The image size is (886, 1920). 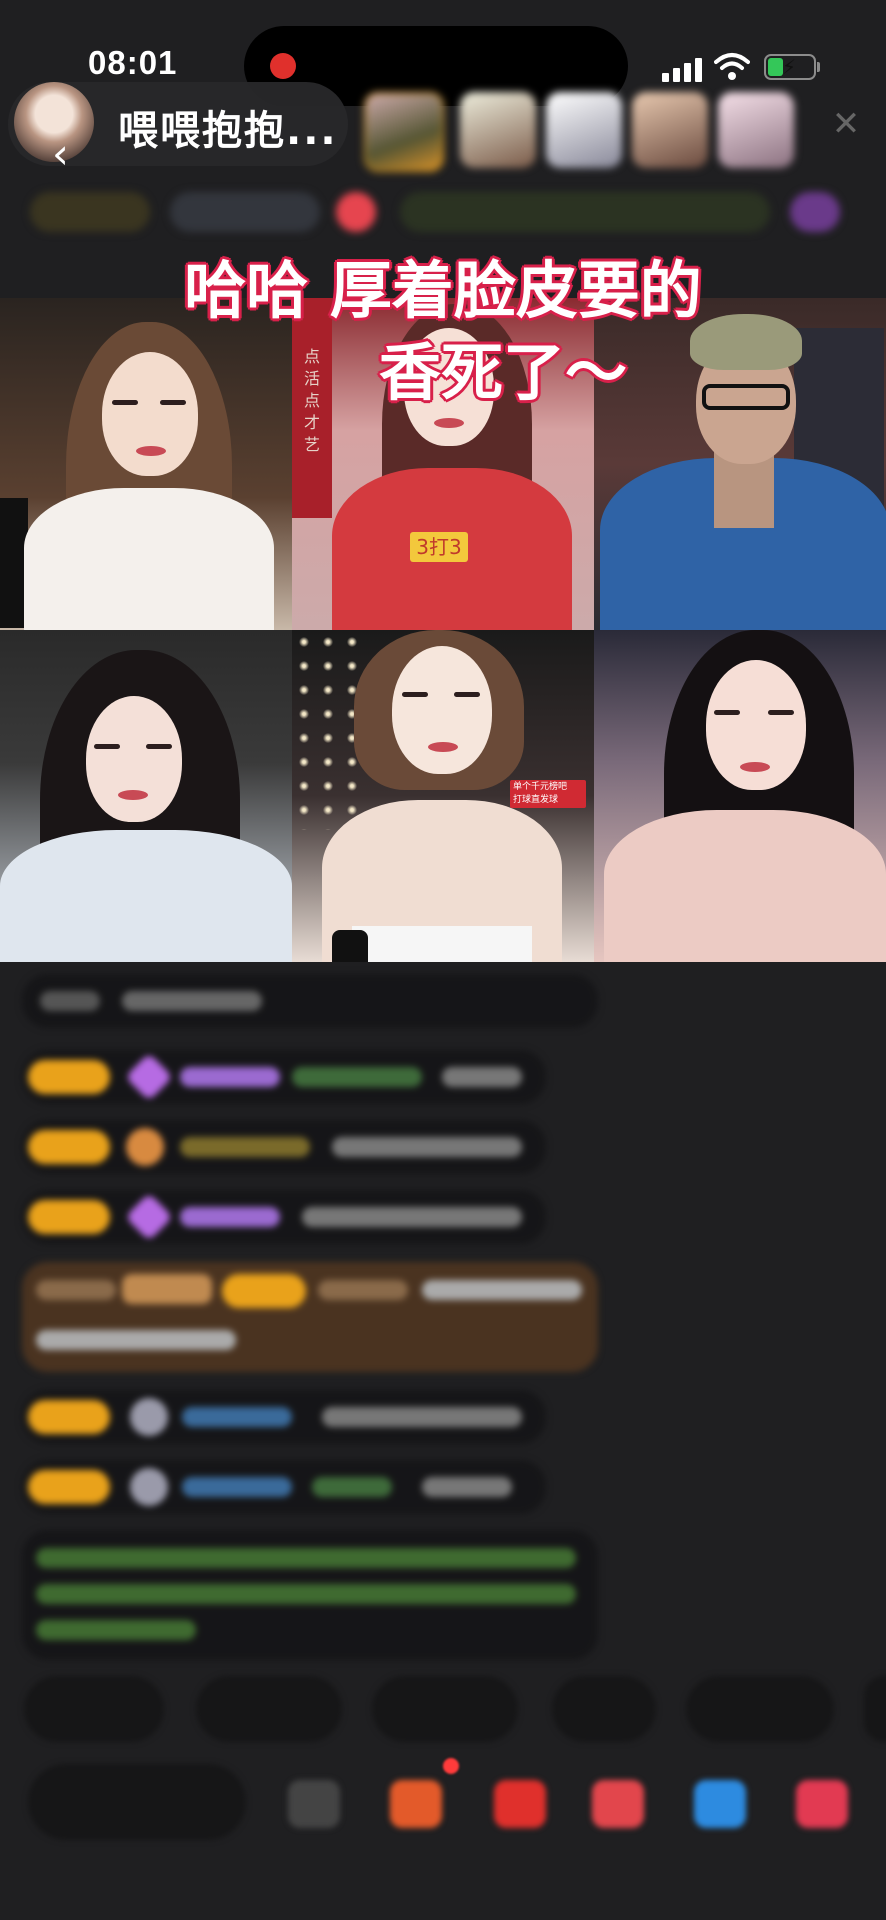 What do you see at coordinates (443, 290) in the screenshot?
I see `overlay-caption-line1: 哈哈 厚着脸皮要的` at bounding box center [443, 290].